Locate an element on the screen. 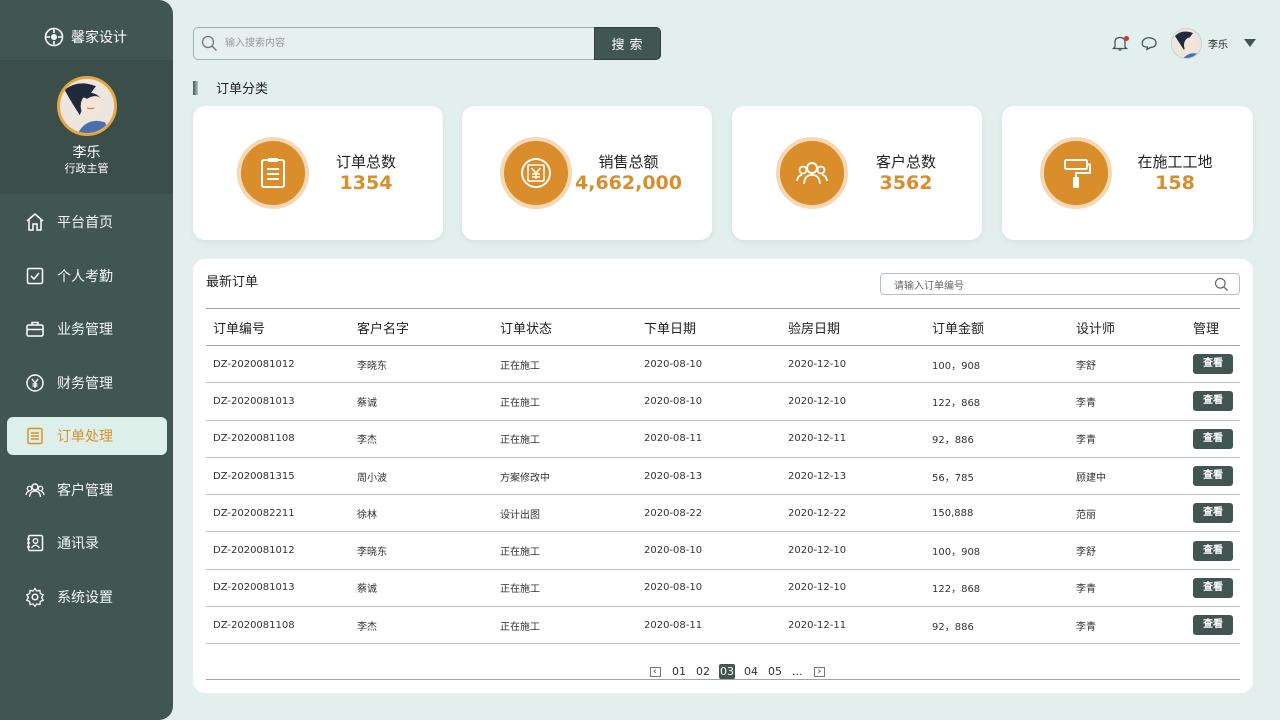  stat-value: 4,662,000 is located at coordinates (628, 183).